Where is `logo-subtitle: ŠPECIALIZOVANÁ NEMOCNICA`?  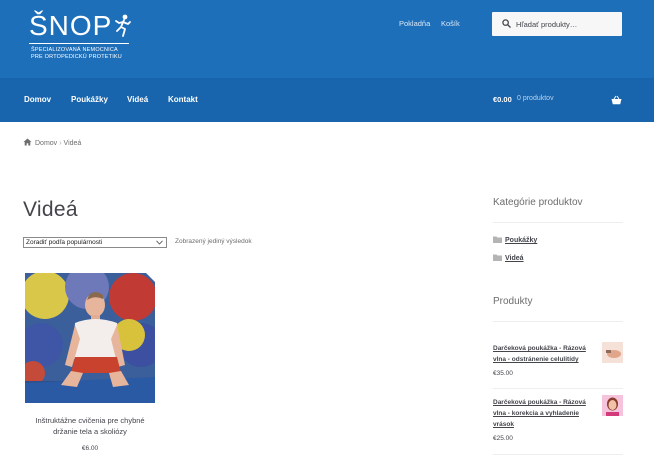
logo-subtitle: ŠPECIALIZOVANÁ NEMOCNICA is located at coordinates (74, 50).